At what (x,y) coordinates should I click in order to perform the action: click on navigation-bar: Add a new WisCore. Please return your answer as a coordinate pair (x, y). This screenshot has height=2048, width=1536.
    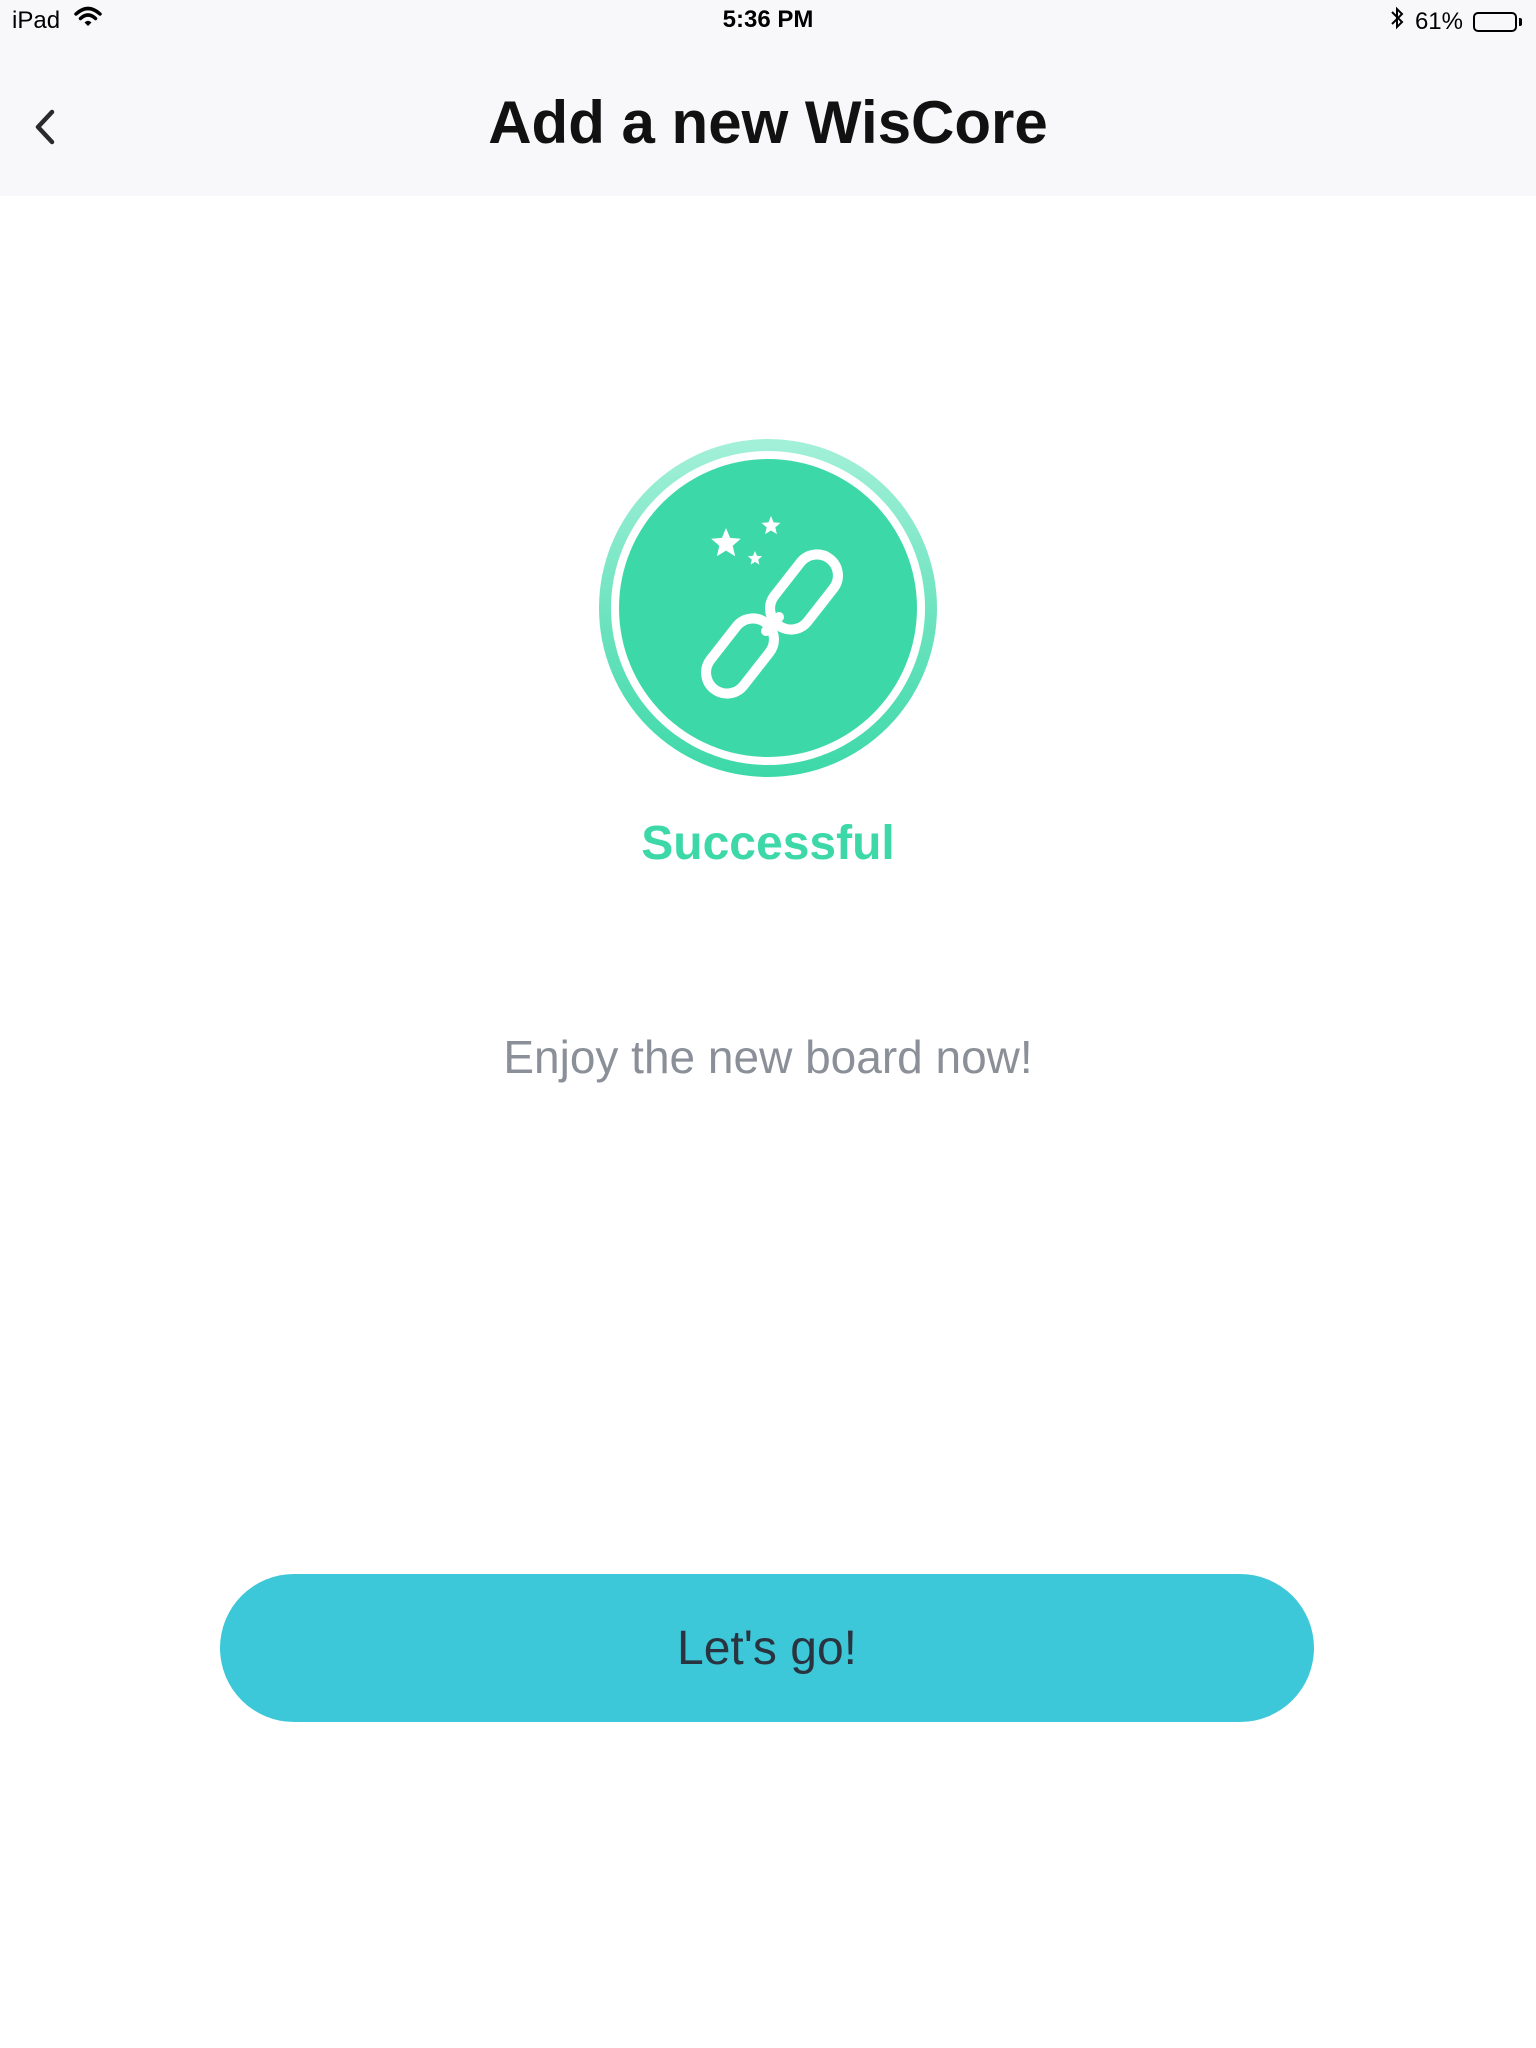
    Looking at the image, I should click on (768, 118).